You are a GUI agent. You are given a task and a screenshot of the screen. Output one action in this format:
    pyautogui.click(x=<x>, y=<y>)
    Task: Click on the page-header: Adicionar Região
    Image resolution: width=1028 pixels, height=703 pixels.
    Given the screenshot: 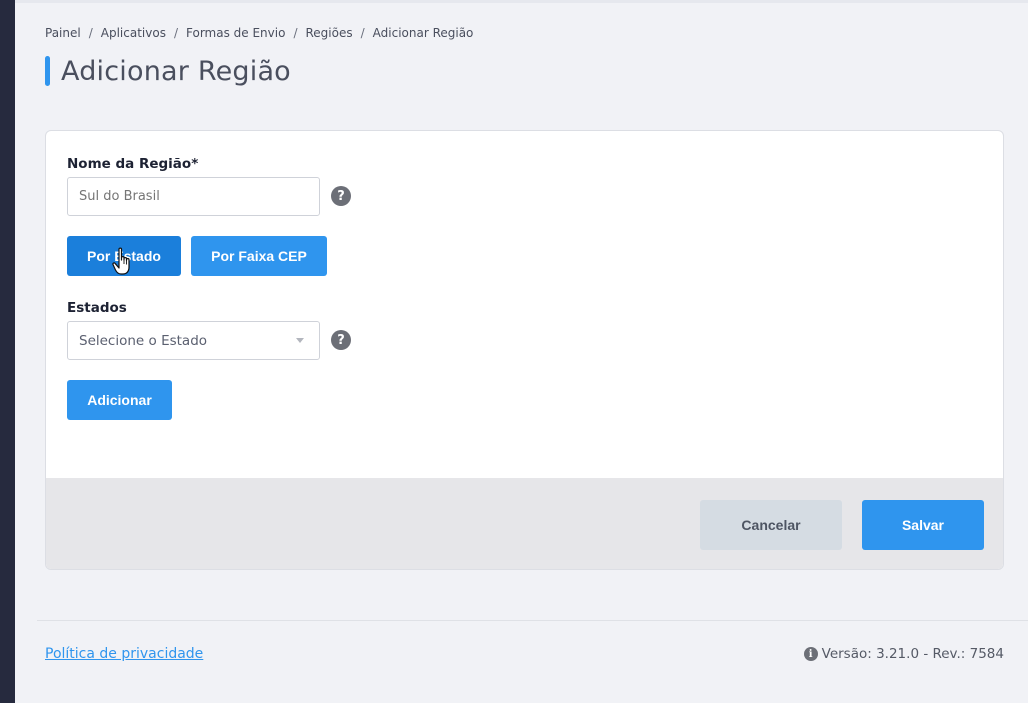 What is the action you would take?
    pyautogui.click(x=168, y=71)
    